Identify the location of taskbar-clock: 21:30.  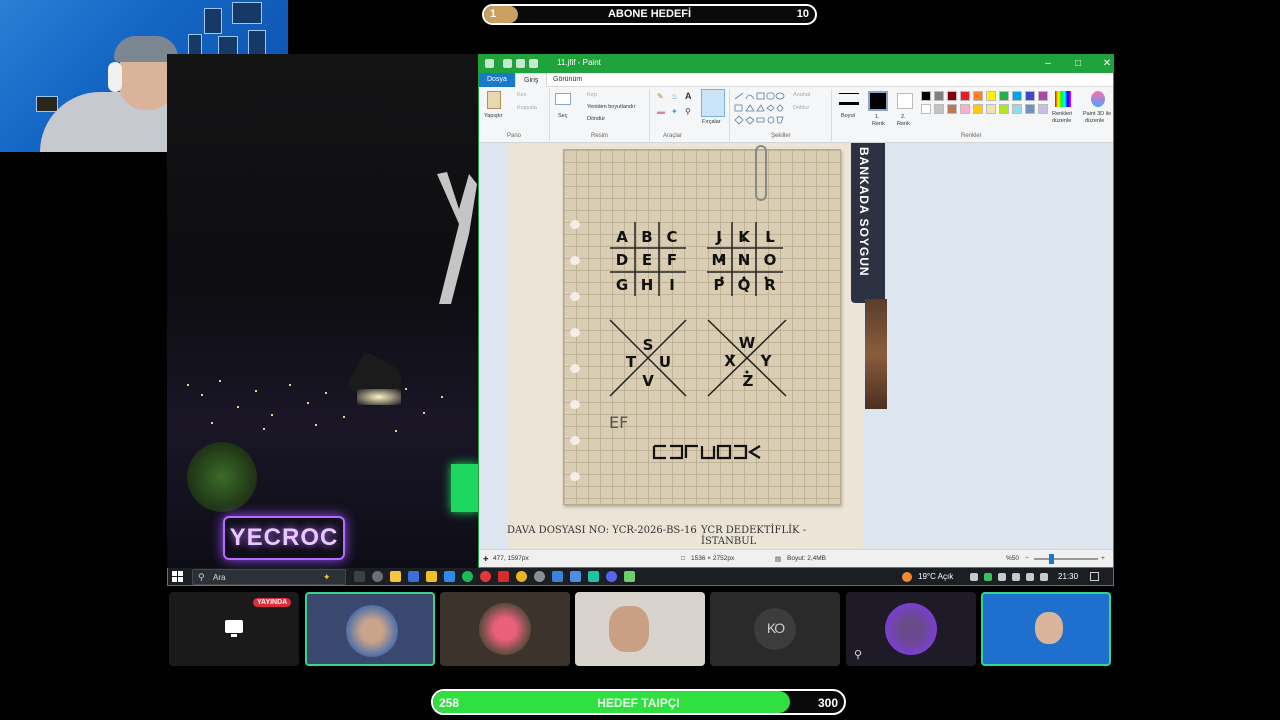
(1068, 576).